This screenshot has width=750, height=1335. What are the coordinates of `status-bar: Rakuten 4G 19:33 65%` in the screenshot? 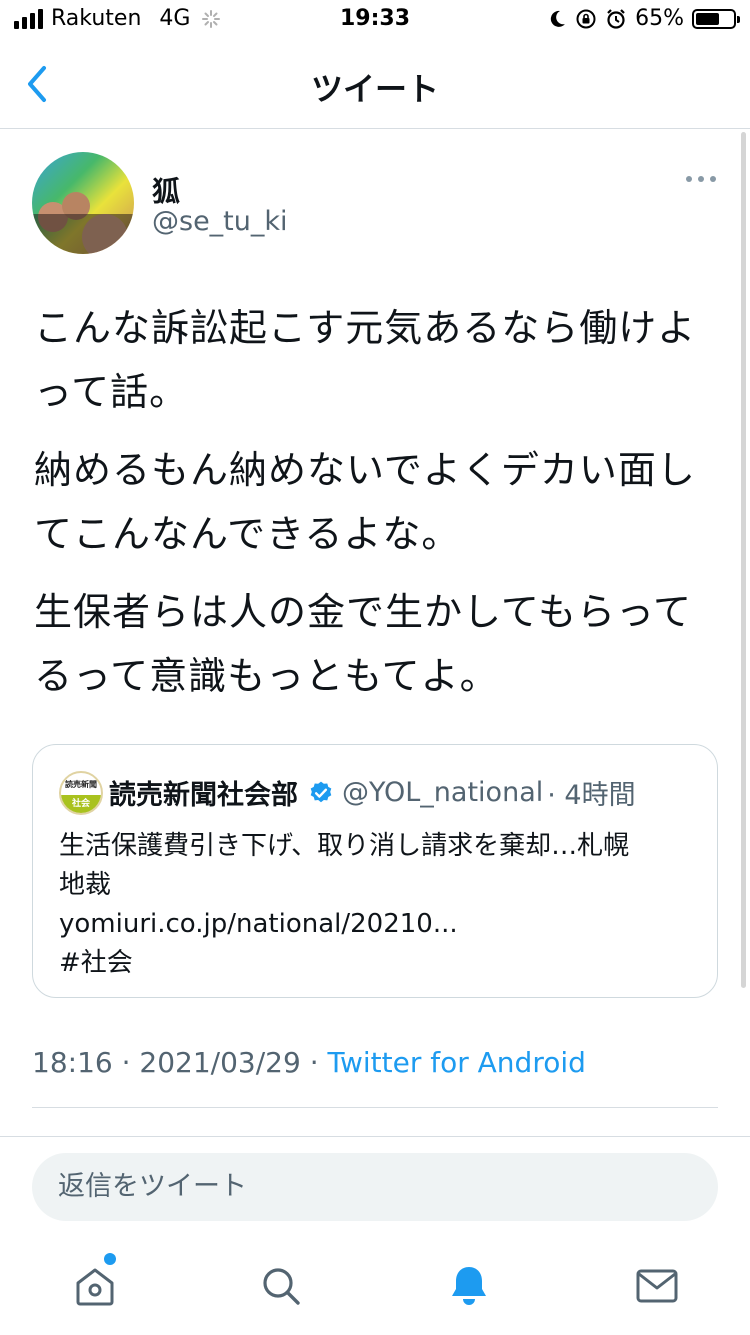 It's located at (375, 20).